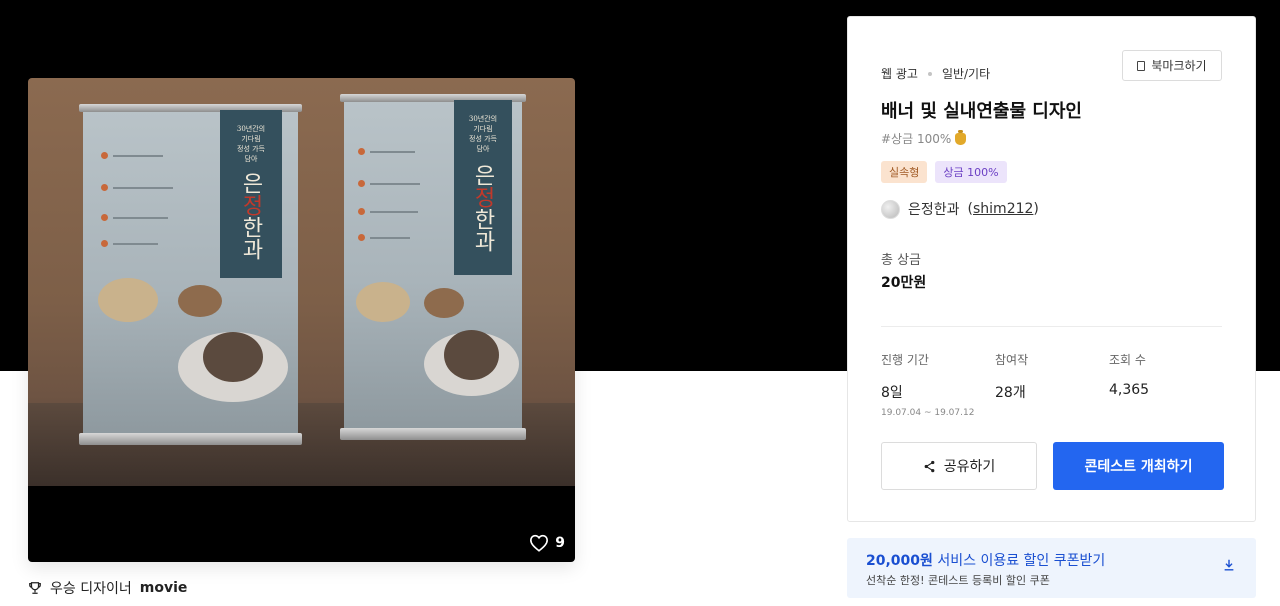 Image resolution: width=1280 pixels, height=606 pixels. I want to click on banner-mockup-right: 30년간의 기다림 정성 가득 담아 은정한과, so click(433, 267).